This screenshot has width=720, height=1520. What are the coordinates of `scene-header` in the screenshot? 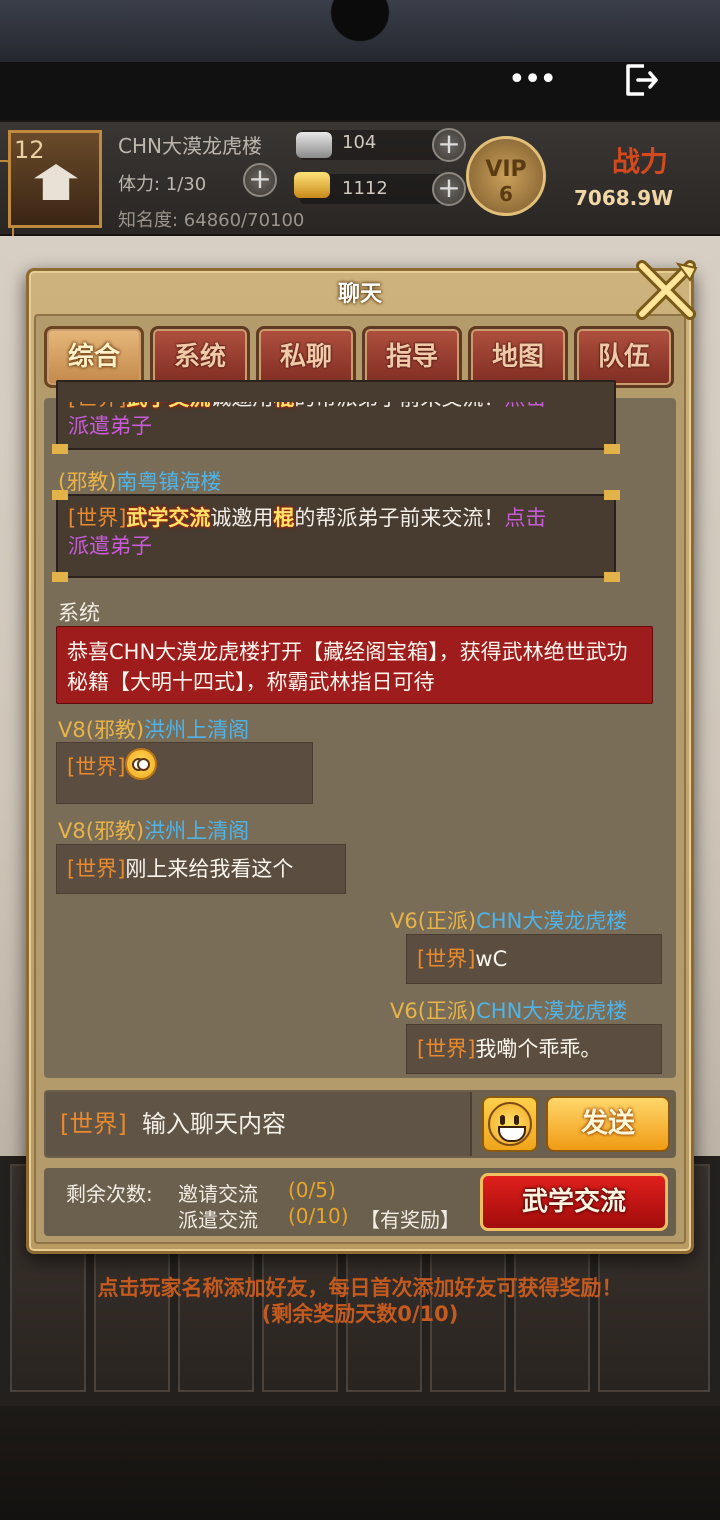 It's located at (360, 35).